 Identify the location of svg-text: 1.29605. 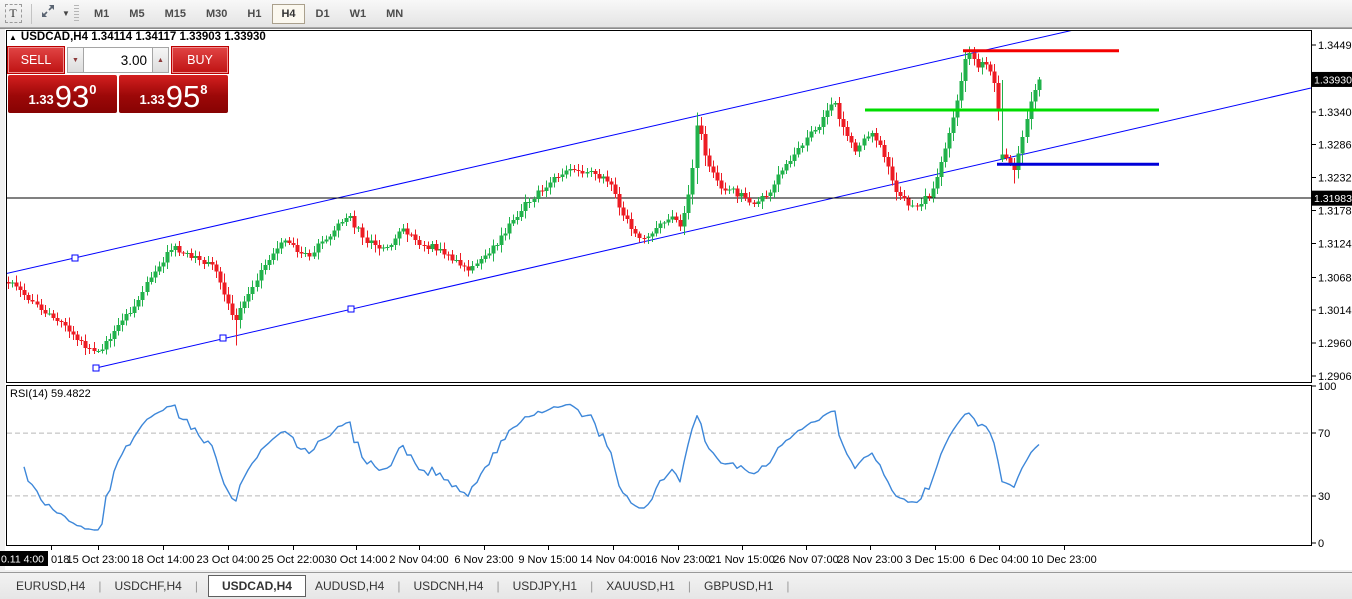
(1335, 344).